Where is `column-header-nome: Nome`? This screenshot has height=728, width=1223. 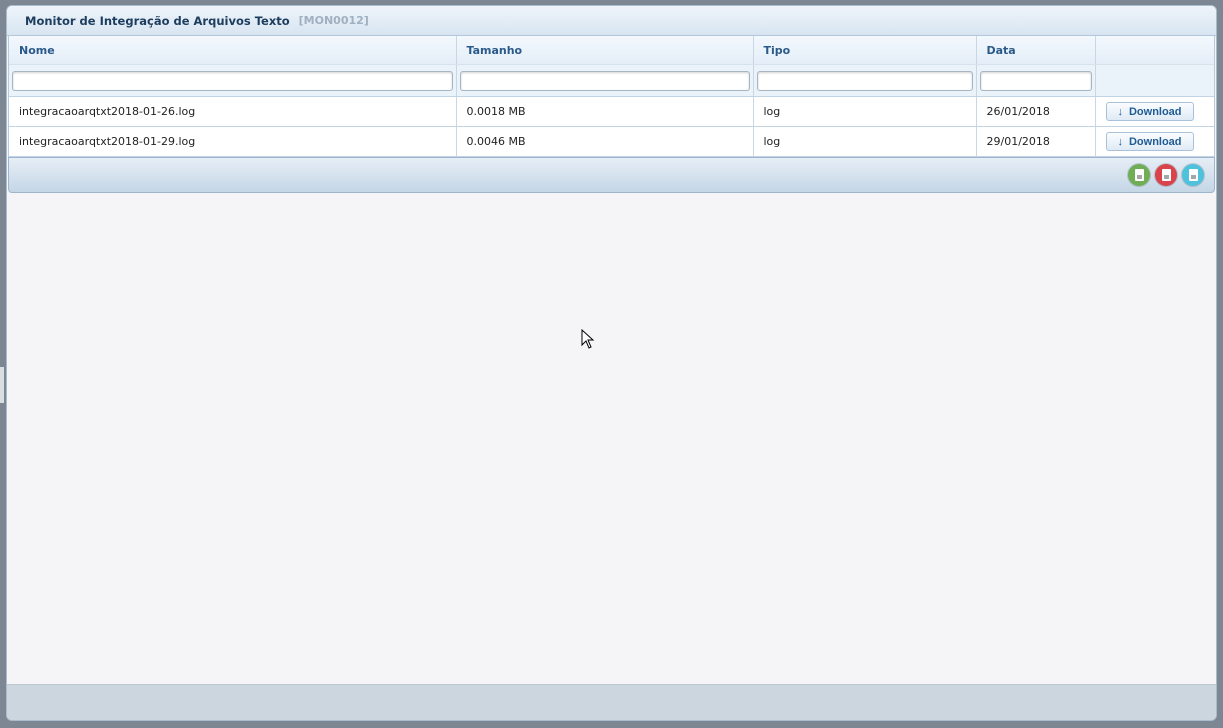
column-header-nome: Nome is located at coordinates (233, 50).